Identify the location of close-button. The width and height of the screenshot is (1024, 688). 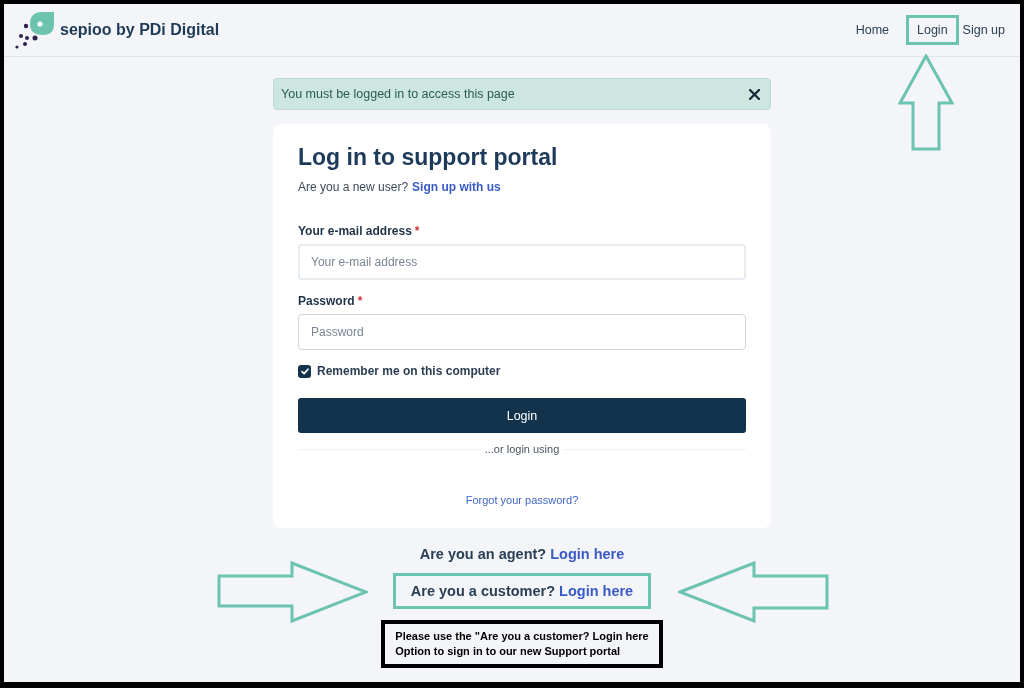
(754, 94).